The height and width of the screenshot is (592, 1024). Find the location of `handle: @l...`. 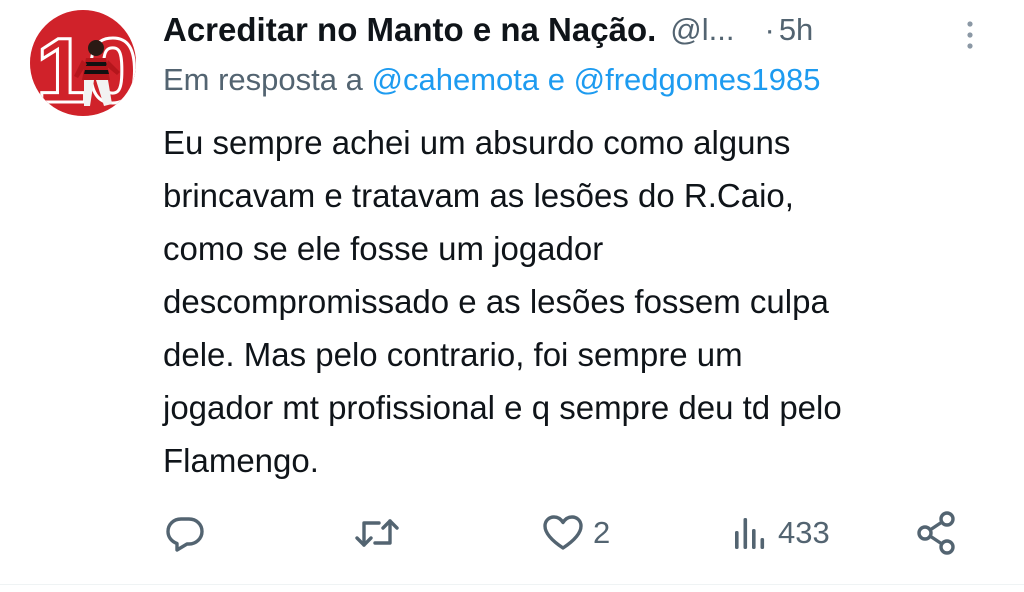

handle: @l... is located at coordinates (702, 30).